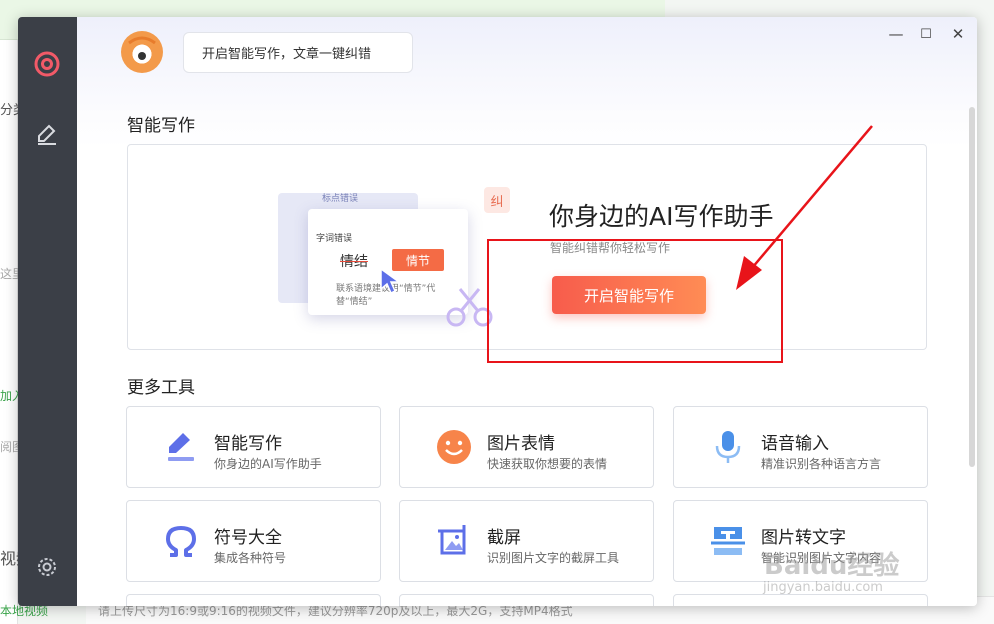  What do you see at coordinates (832, 566) in the screenshot?
I see `watermark: Baidu经验` at bounding box center [832, 566].